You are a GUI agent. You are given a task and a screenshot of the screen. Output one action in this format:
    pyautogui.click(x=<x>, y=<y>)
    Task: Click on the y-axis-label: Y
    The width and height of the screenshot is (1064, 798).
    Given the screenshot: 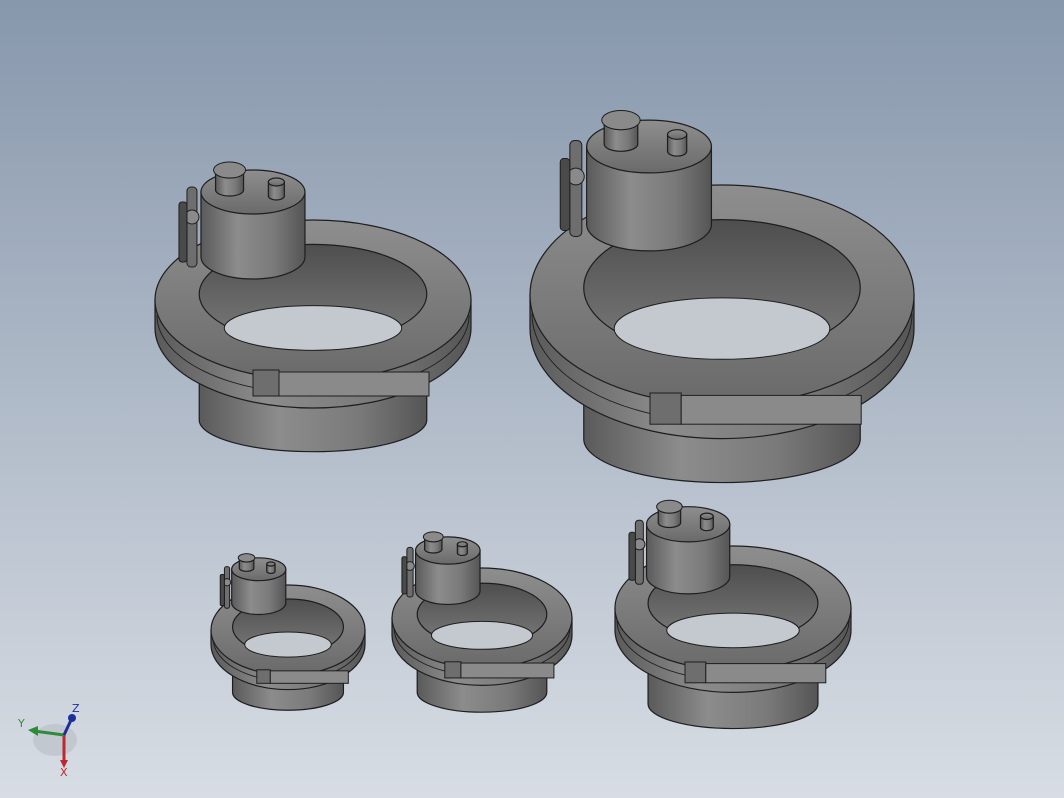 What is the action you would take?
    pyautogui.click(x=21, y=723)
    